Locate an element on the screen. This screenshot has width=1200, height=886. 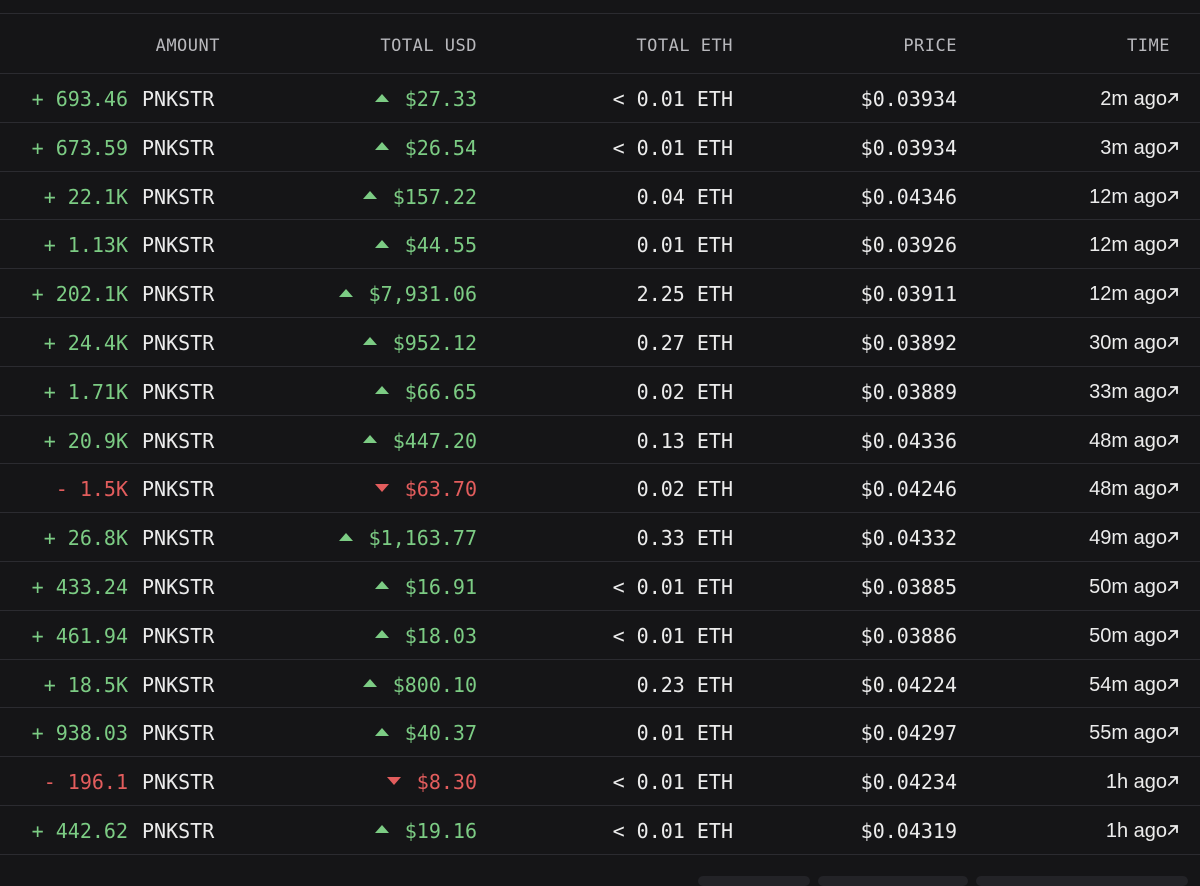
time-value: 12m ago is located at coordinates (1128, 245).